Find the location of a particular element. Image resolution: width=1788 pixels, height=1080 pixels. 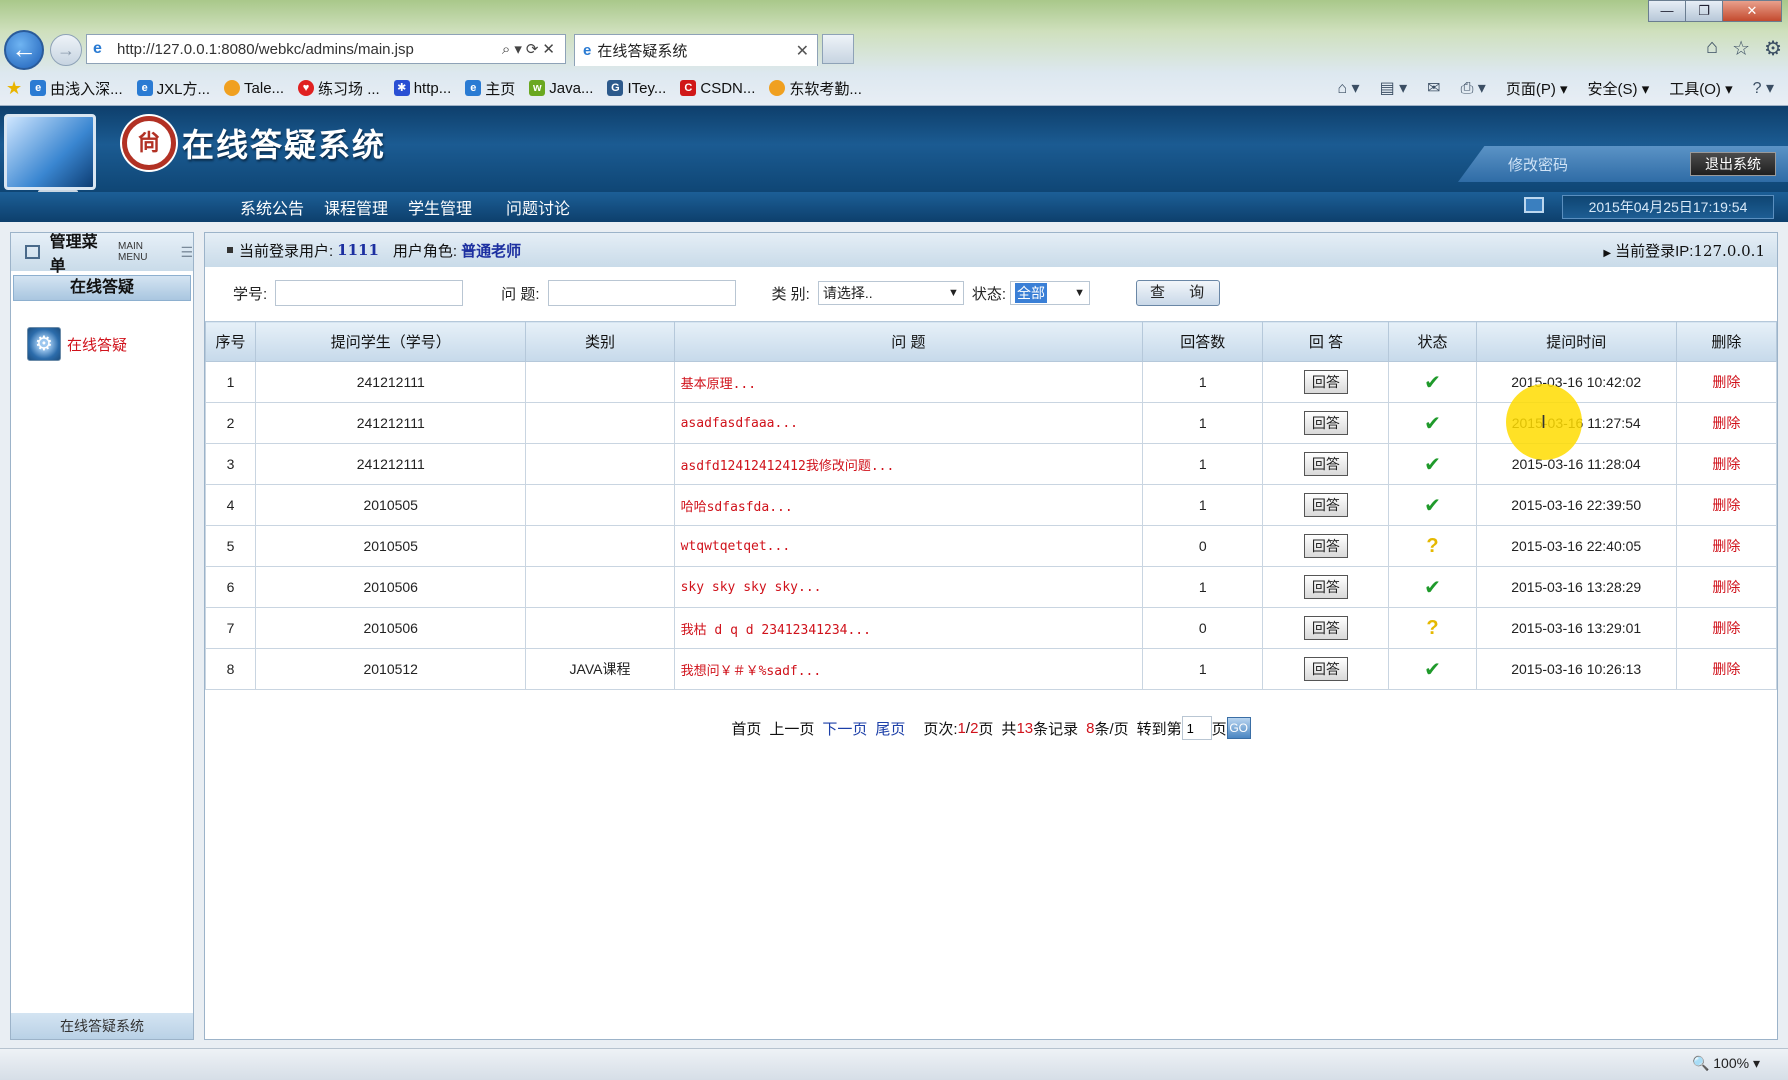

close-icon: ✕ is located at coordinates (1752, 11).